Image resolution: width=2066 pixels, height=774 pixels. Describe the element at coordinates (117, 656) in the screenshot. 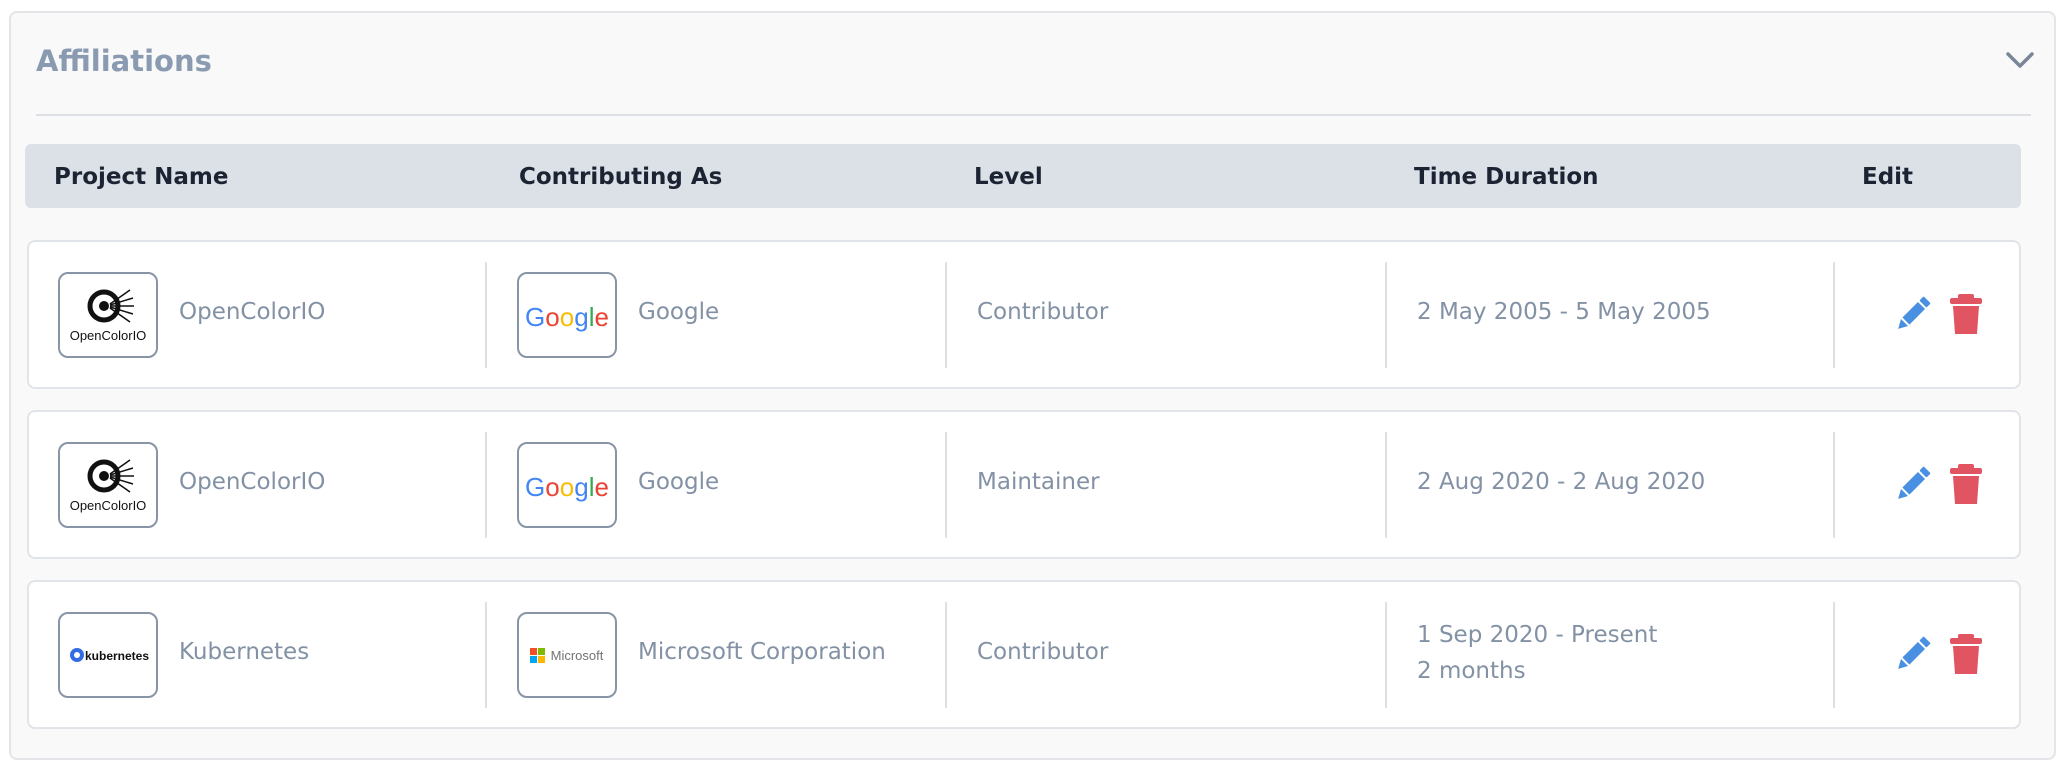

I see `kubernetes-logo-text: kubernetes` at that location.